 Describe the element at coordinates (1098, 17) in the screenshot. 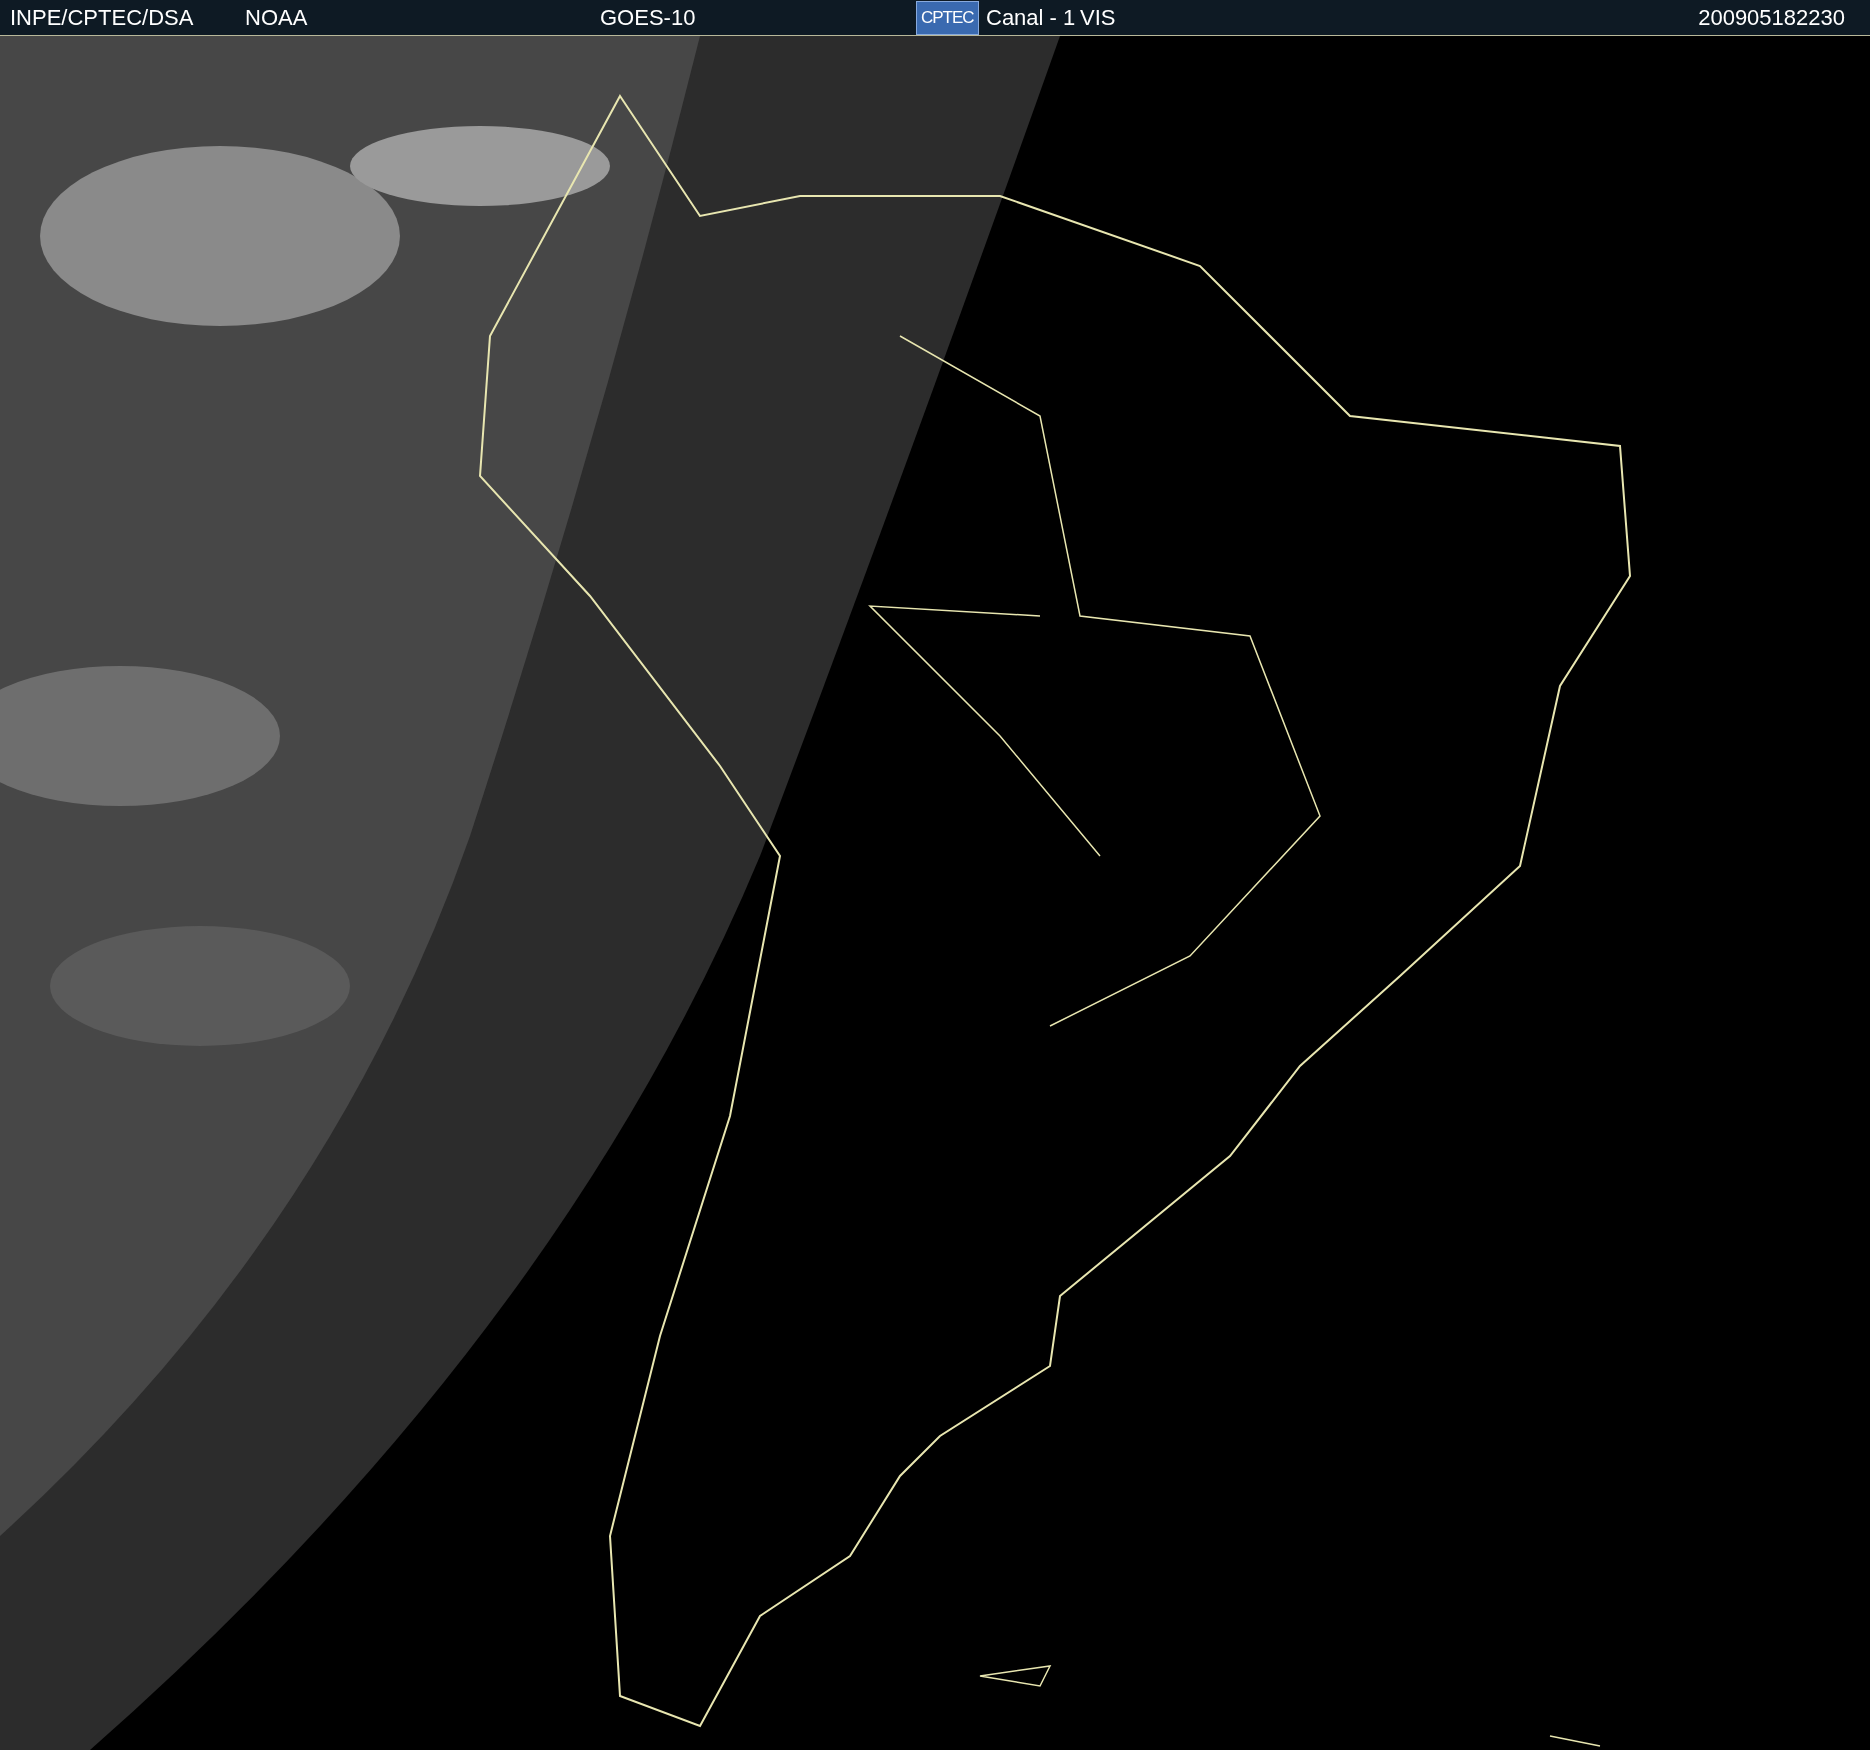

I see `band-label: VIS` at that location.